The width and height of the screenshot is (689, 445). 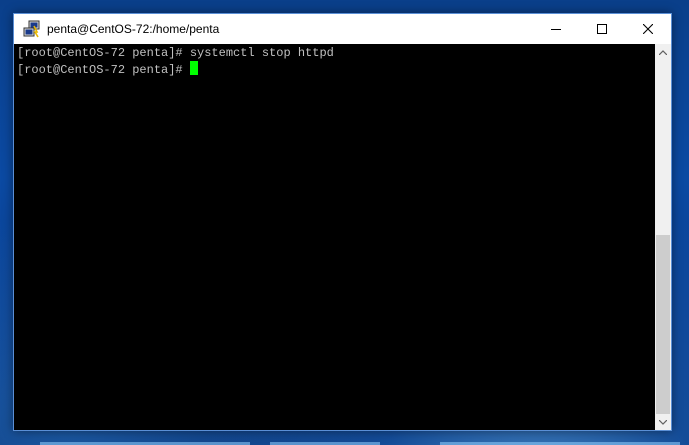 I want to click on window-controls, so click(x=602, y=29).